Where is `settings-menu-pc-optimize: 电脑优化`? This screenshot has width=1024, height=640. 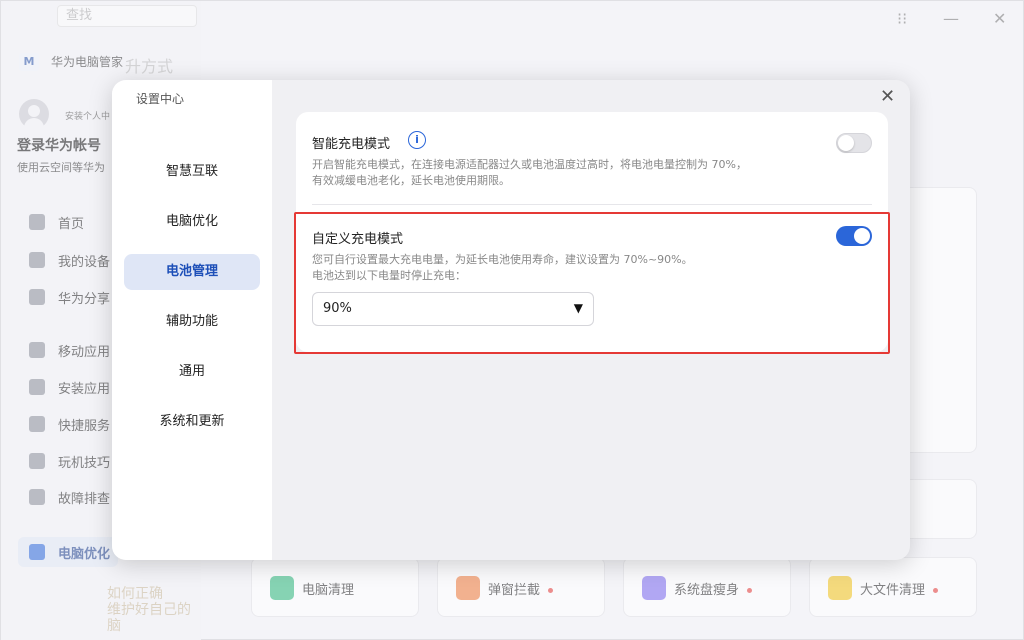
settings-menu-pc-optimize: 电脑优化 is located at coordinates (192, 222).